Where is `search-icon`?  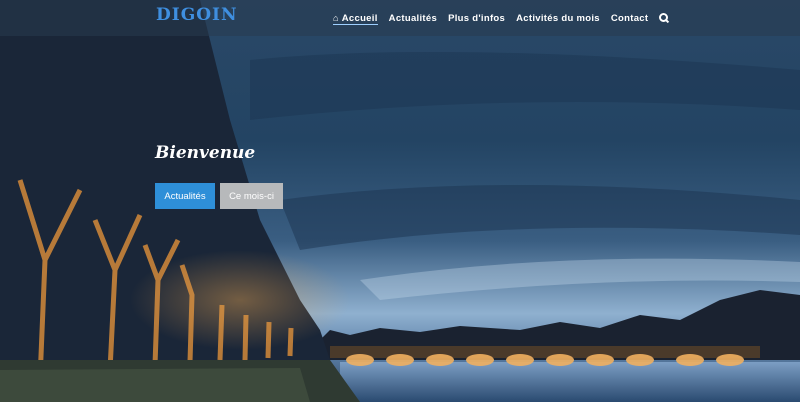
search-icon is located at coordinates (664, 18).